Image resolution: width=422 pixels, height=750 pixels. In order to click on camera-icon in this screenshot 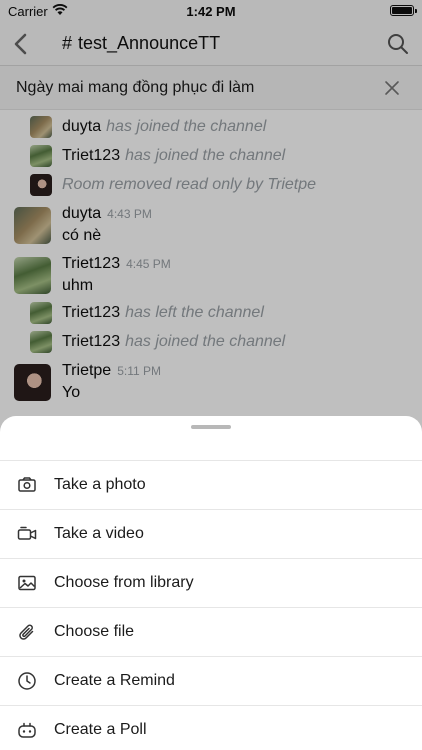, I will do `click(27, 484)`.